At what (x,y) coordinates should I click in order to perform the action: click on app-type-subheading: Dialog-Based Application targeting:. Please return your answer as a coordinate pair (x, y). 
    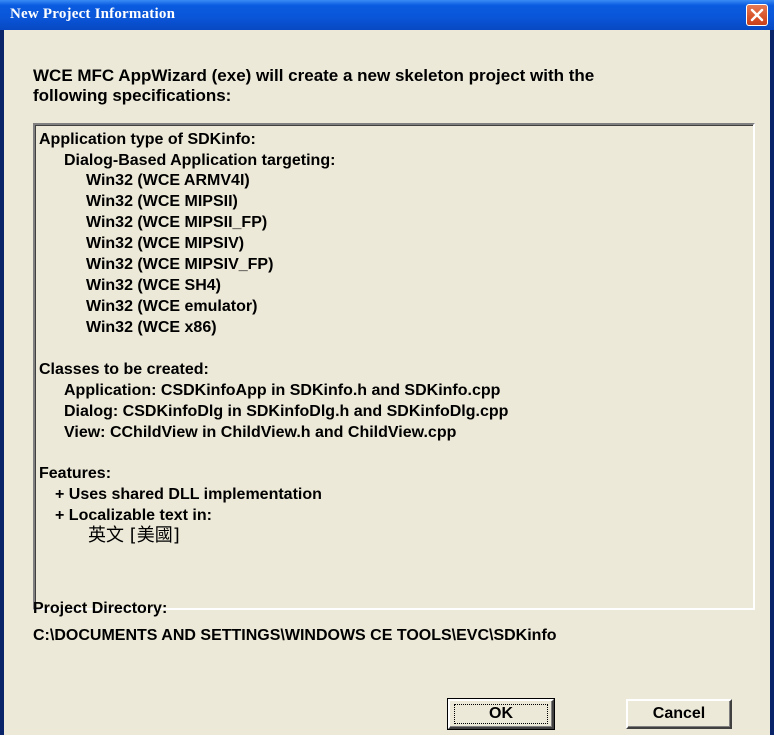
    Looking at the image, I should click on (200, 160).